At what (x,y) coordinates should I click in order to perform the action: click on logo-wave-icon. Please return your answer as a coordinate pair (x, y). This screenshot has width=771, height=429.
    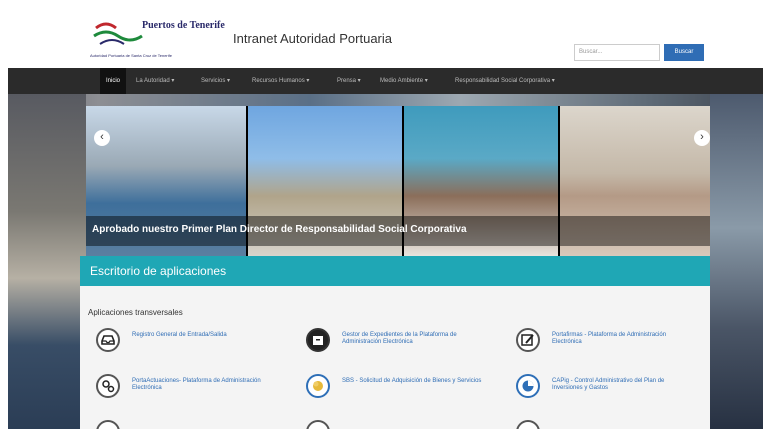
    Looking at the image, I should click on (118, 33).